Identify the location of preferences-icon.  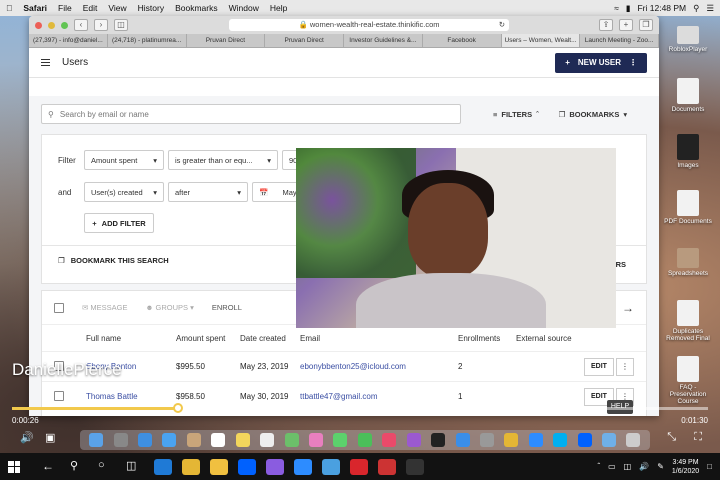
(486, 440).